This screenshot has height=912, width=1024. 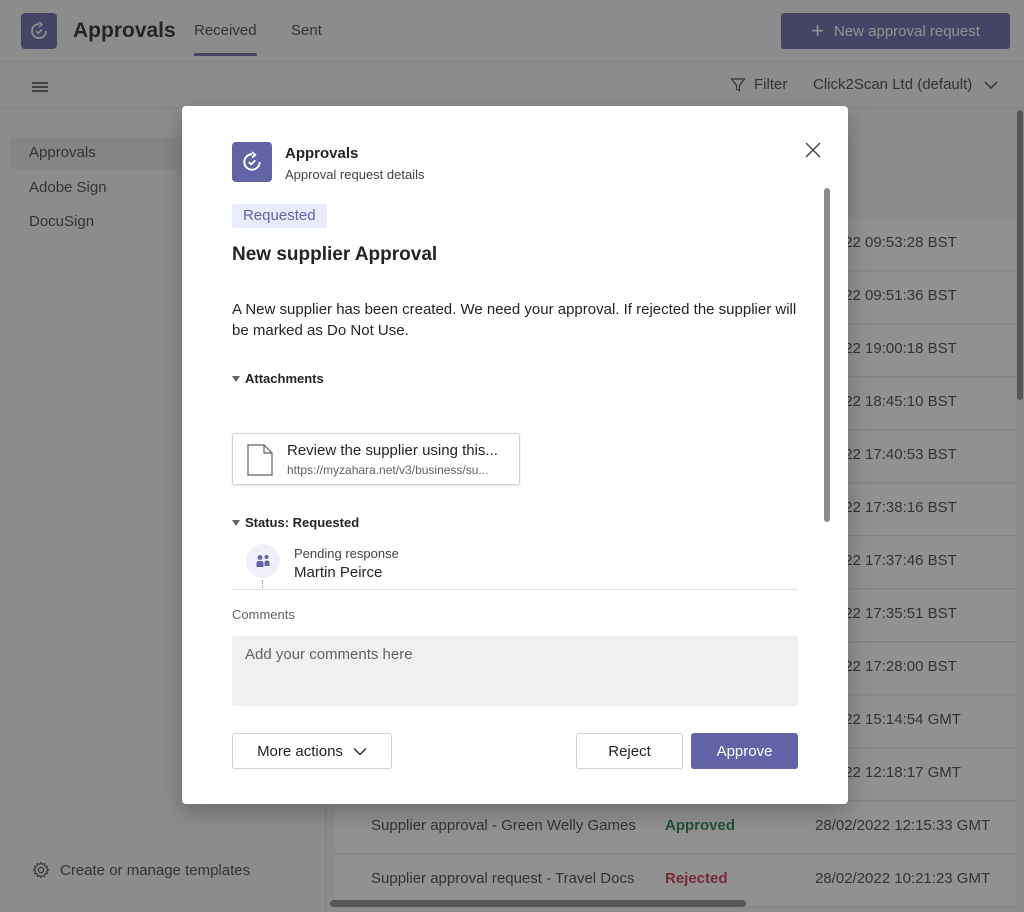 I want to click on comments-input, so click(x=515, y=671).